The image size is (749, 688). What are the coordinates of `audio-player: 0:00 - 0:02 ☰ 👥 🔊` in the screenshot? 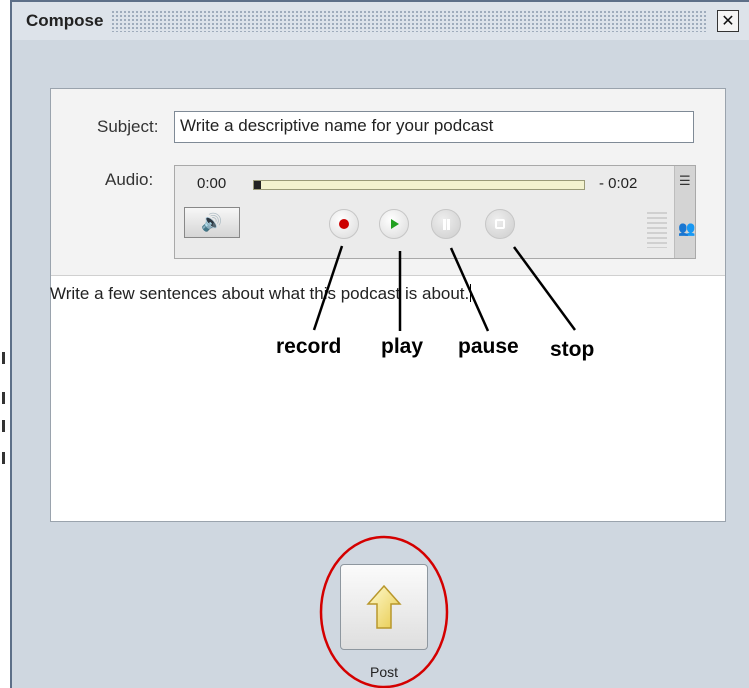 It's located at (435, 212).